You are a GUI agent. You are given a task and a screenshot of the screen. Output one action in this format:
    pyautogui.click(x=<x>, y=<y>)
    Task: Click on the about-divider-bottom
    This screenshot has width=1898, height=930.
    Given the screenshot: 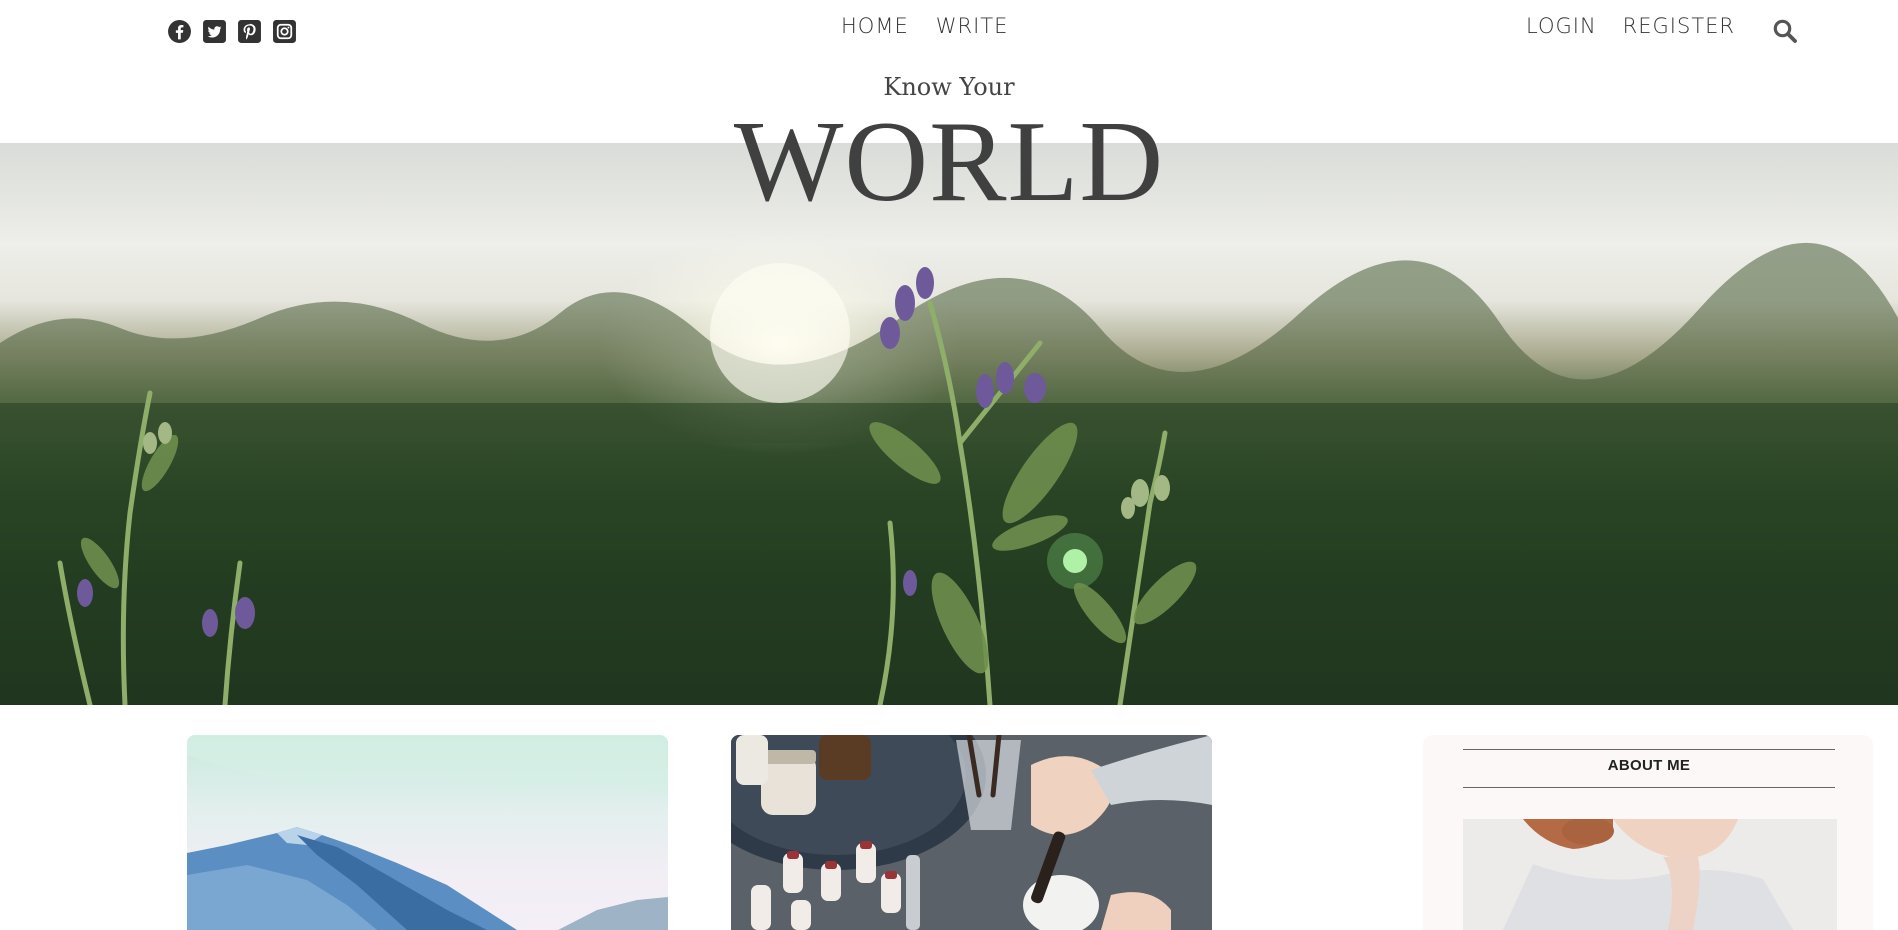 What is the action you would take?
    pyautogui.click(x=1649, y=787)
    